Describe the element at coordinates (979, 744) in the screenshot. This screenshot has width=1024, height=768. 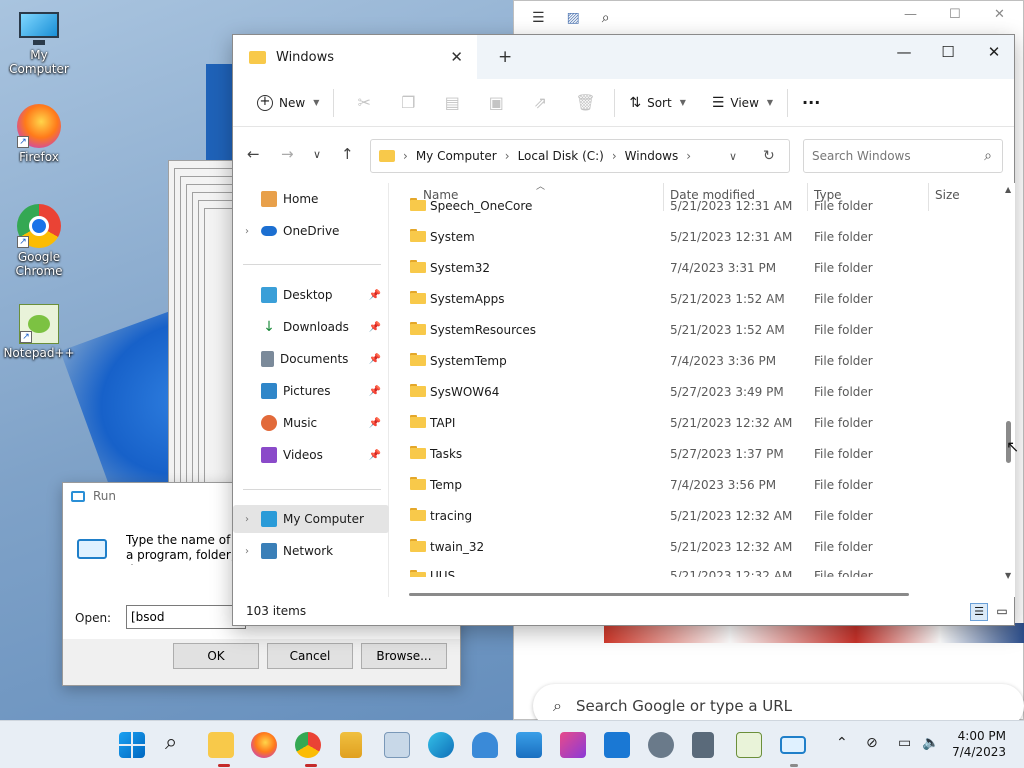
I see `clock: 4:00 PM 7/4/2023` at that location.